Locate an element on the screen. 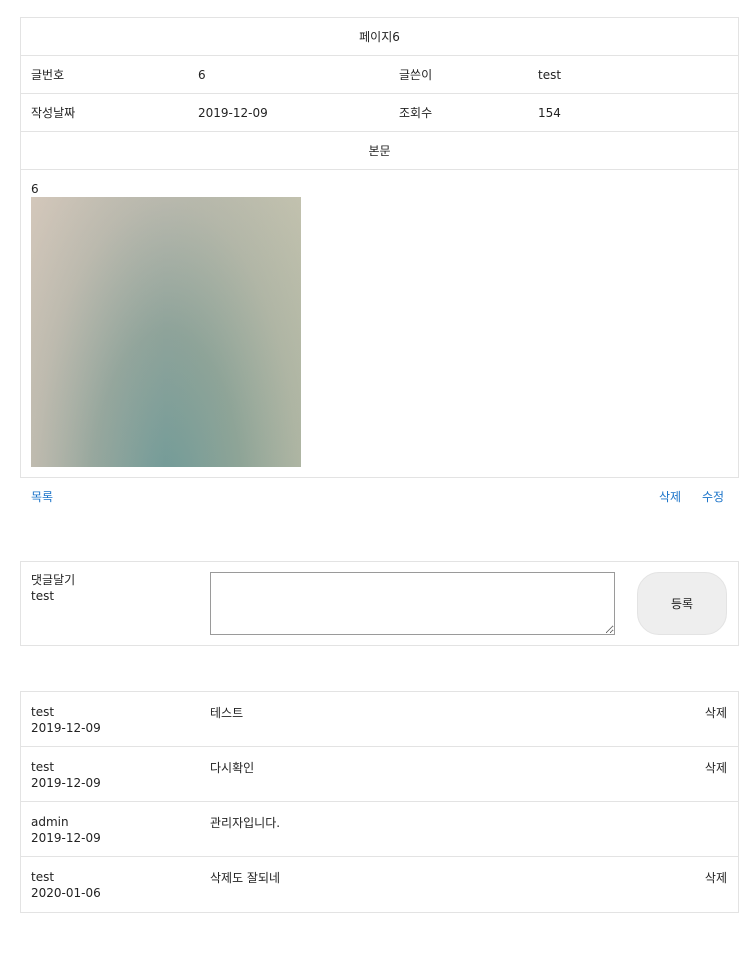 The height and width of the screenshot is (958, 756). post-body-header: 본문 is located at coordinates (379, 151).